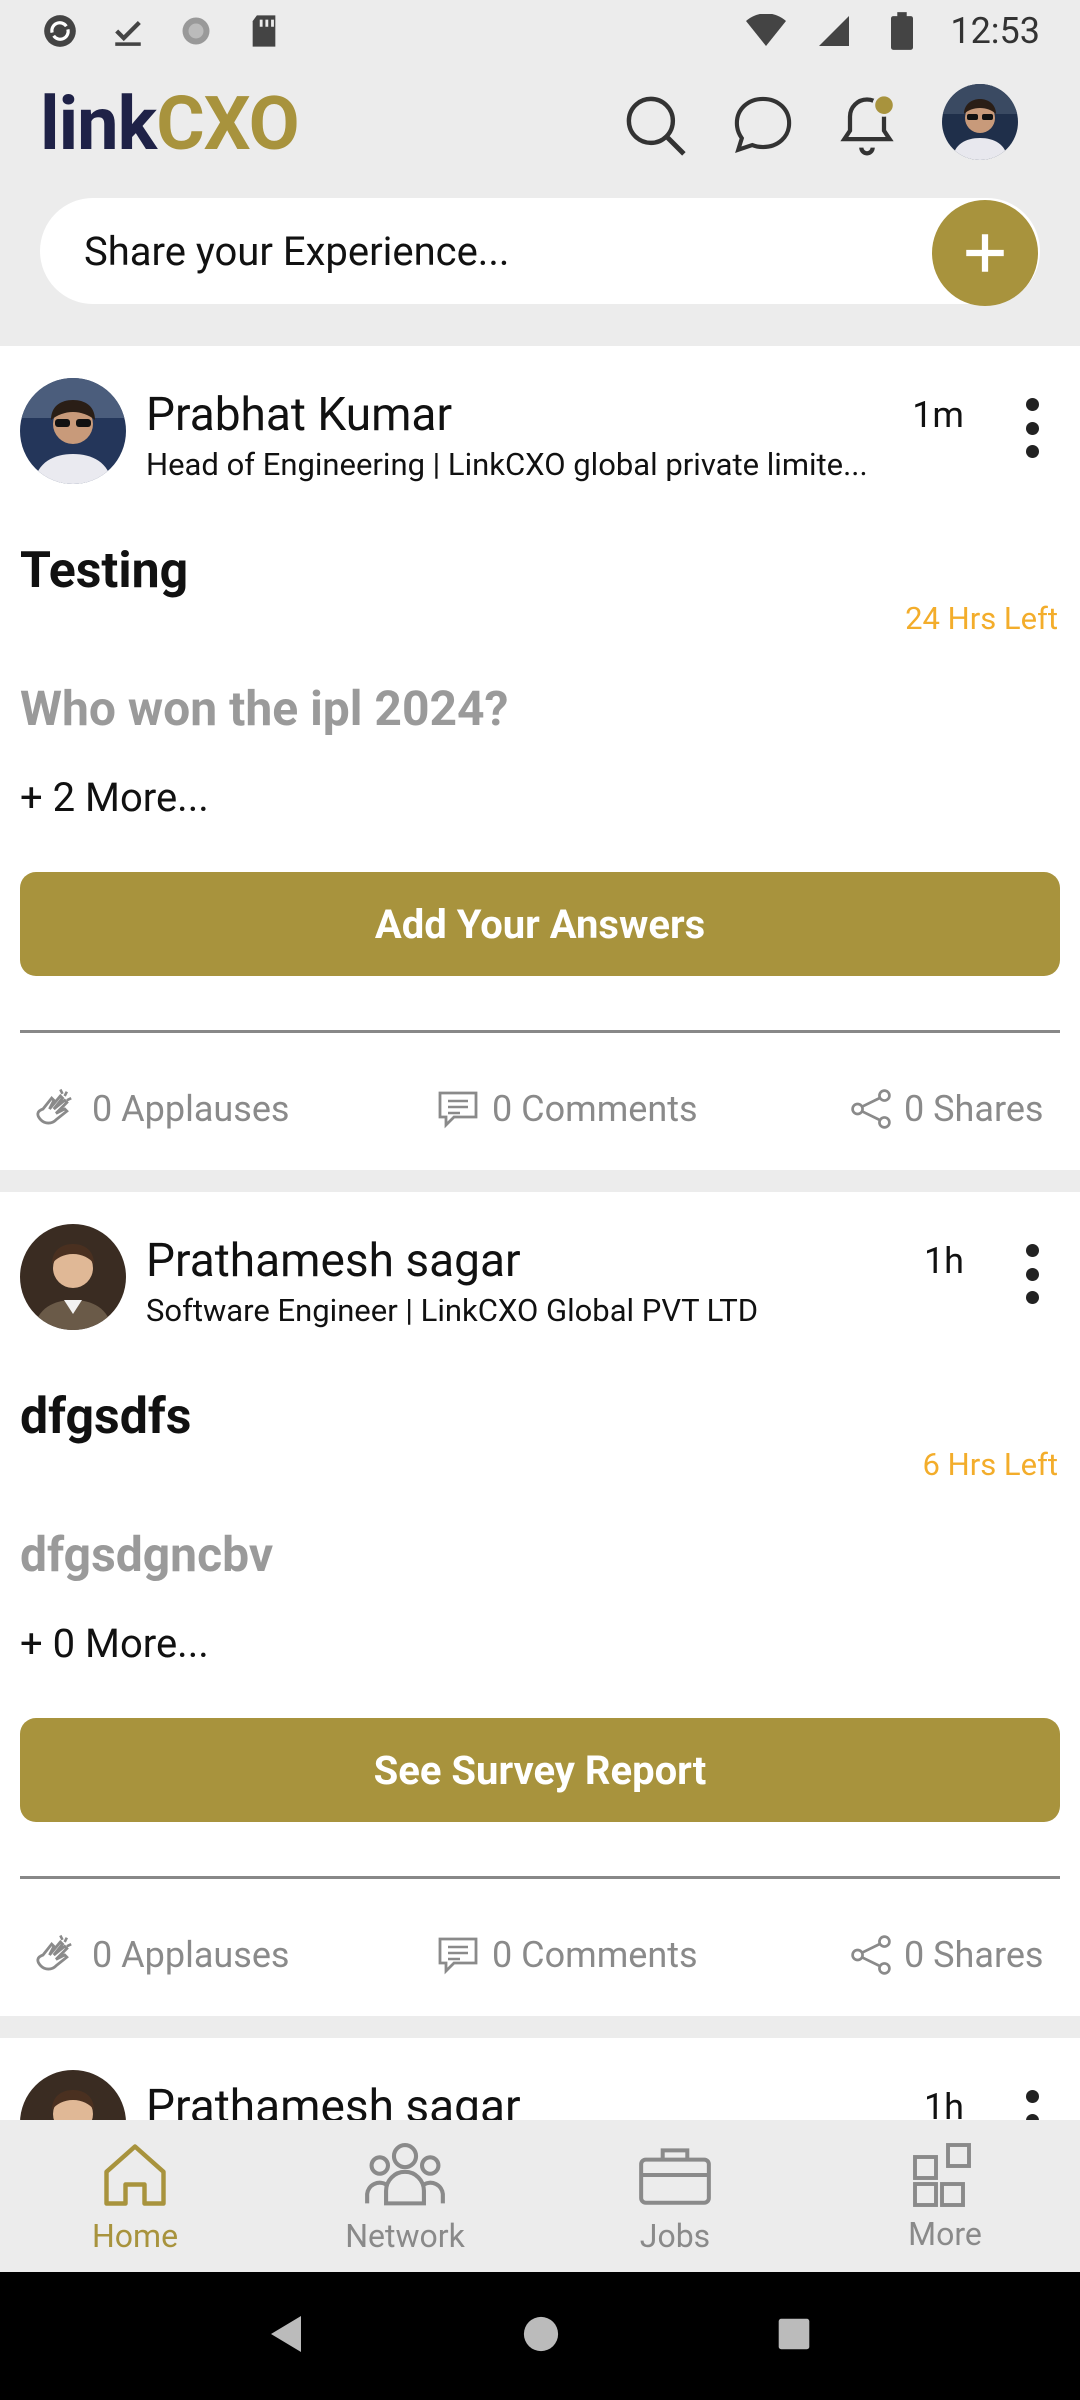  Describe the element at coordinates (540, 1770) in the screenshot. I see `see-survey-report-button: See Survey Report` at that location.